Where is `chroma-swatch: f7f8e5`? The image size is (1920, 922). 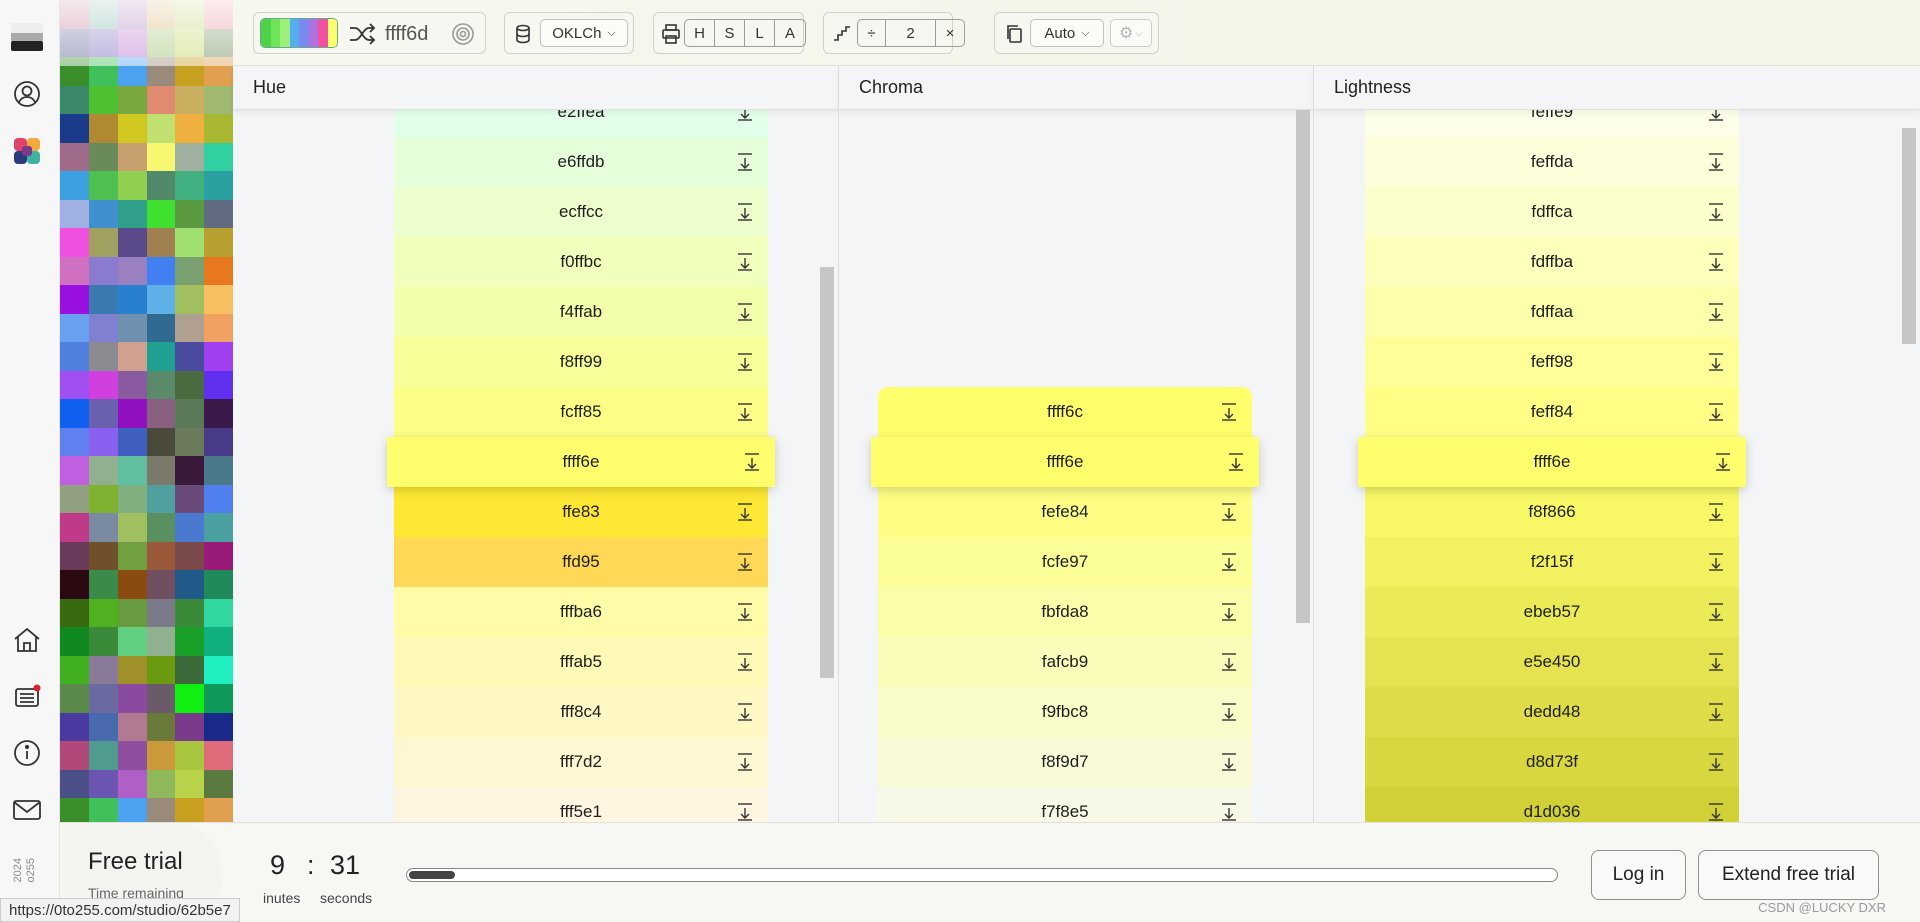
chroma-swatch: f7f8e5 is located at coordinates (1065, 804).